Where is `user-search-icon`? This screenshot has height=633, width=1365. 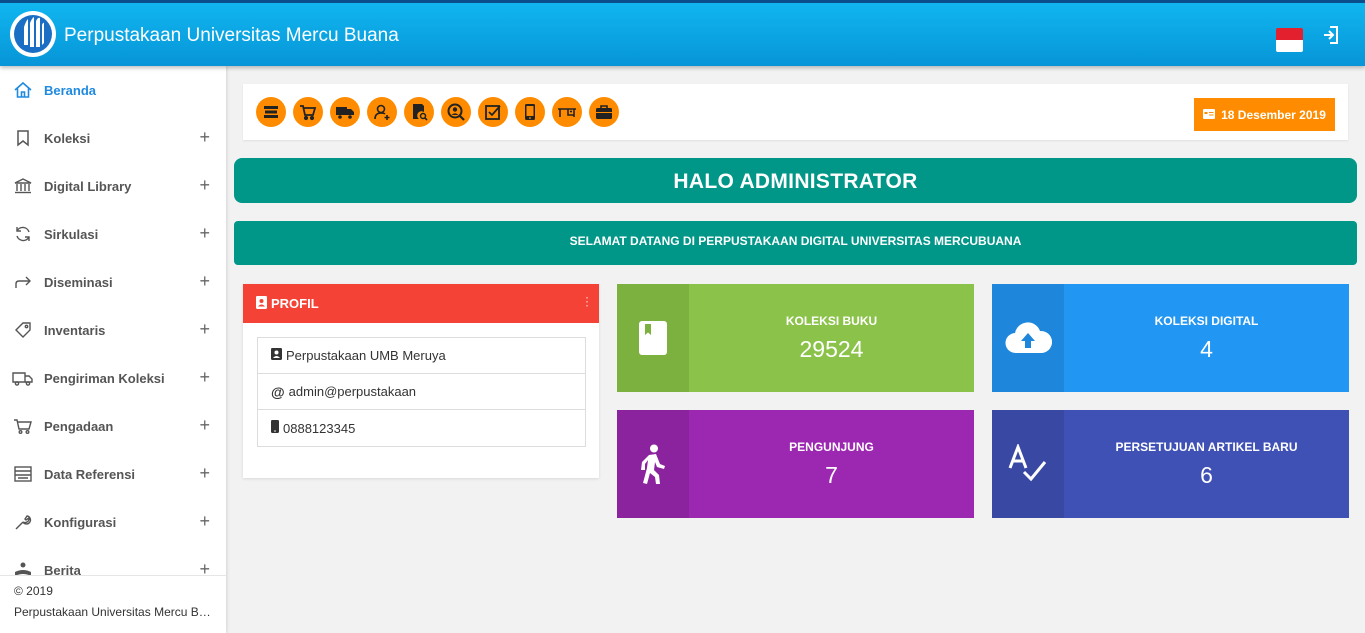 user-search-icon is located at coordinates (456, 112).